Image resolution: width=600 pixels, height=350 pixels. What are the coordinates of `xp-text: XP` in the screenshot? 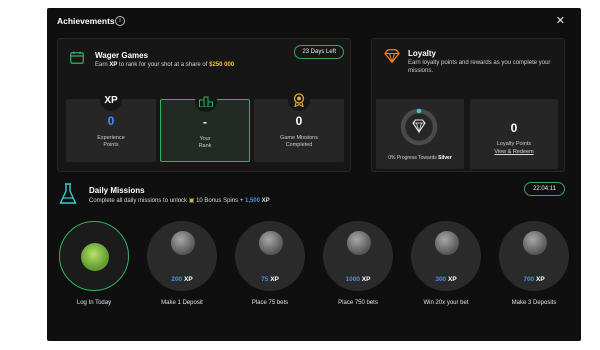 It's located at (113, 65).